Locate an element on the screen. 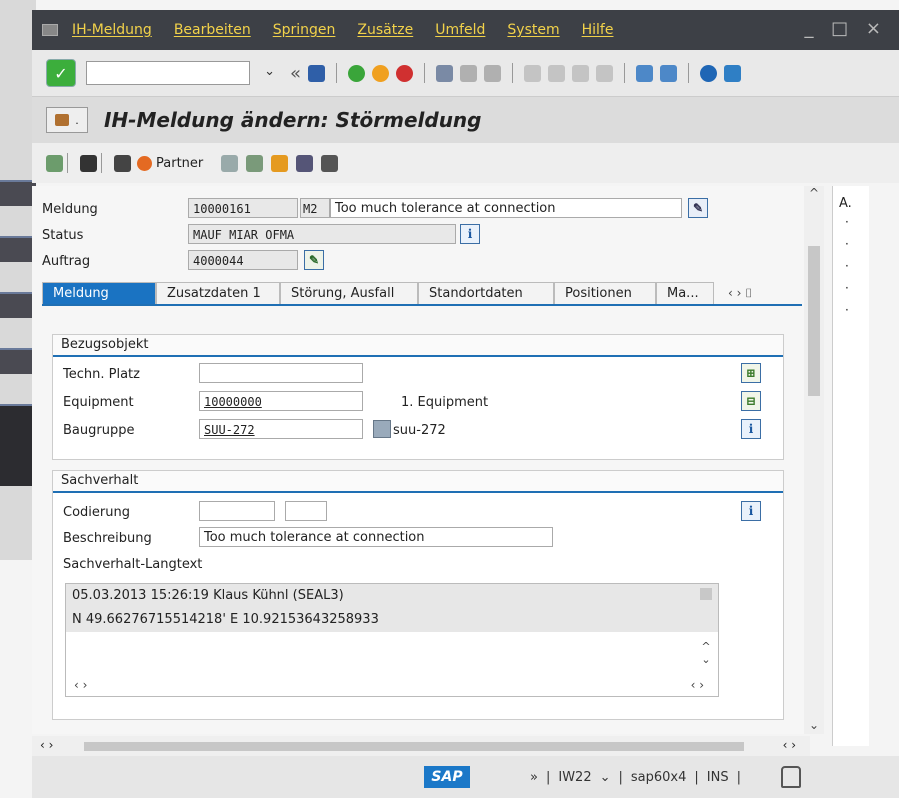 The image size is (899, 798). lock-icon is located at coordinates (790, 777).